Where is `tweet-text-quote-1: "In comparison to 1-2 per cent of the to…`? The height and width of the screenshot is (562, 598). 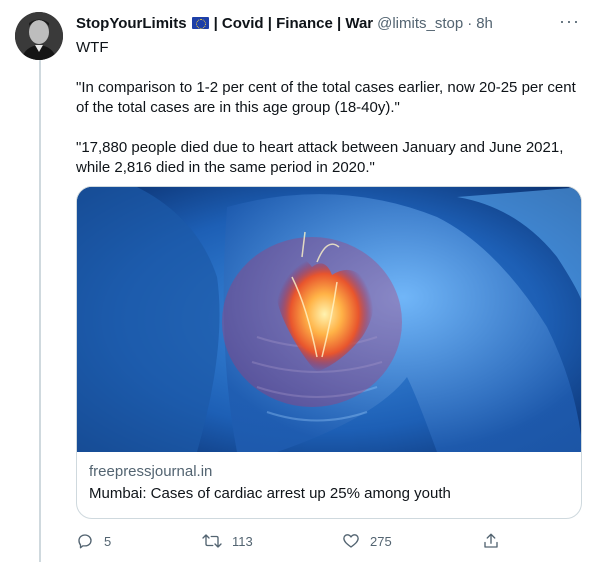
tweet-text-quote-1: "In comparison to 1-2 per cent of the to… is located at coordinates (326, 97).